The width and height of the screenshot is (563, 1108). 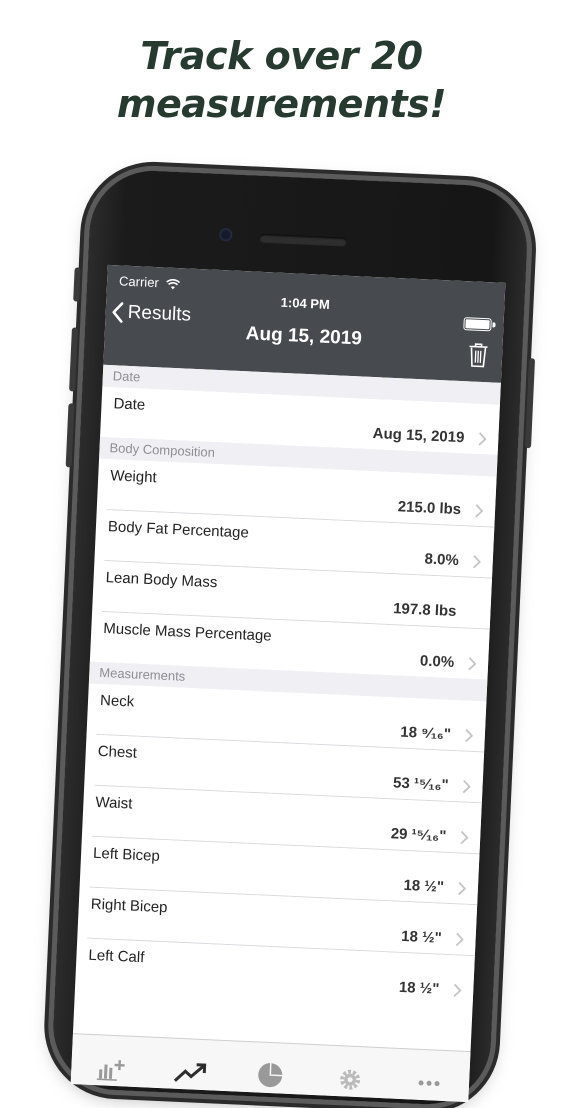 I want to click on row-label: Lean Body Mass, so click(x=161, y=580).